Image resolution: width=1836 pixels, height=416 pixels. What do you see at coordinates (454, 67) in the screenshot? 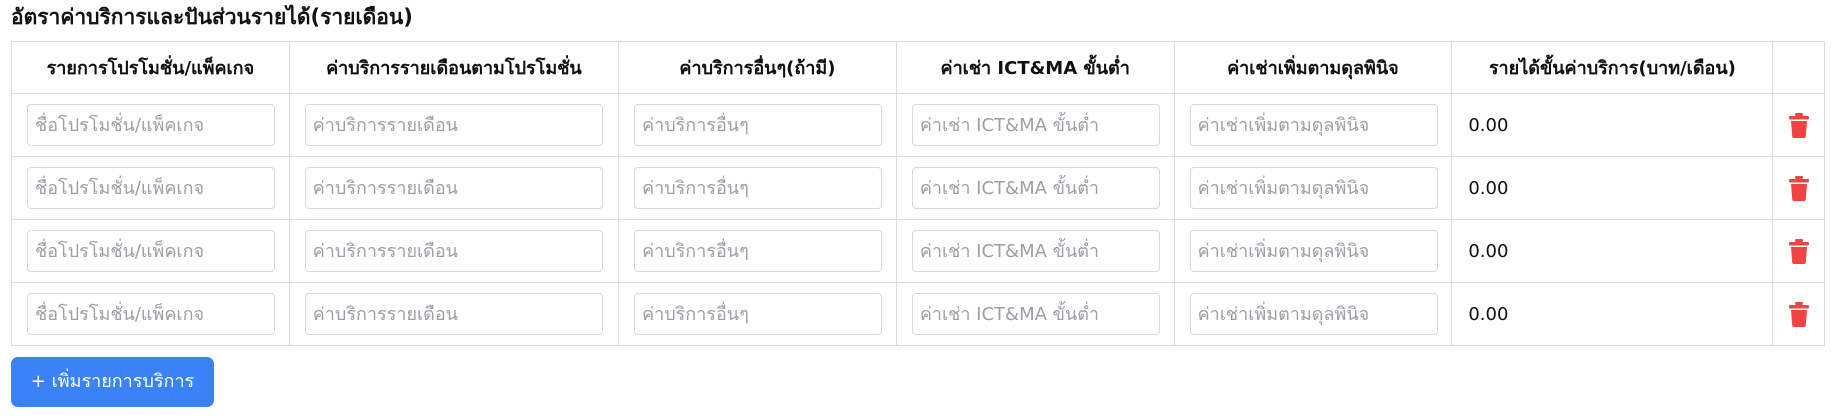
I see `header-monthly-fee: ค่าบริการรายเดือนตามโปรโมชั่น` at bounding box center [454, 67].